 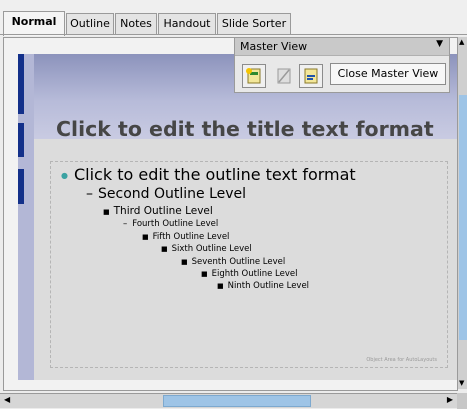 I want to click on outline-level-8-text: Eighth Outline Level, so click(x=254, y=274).